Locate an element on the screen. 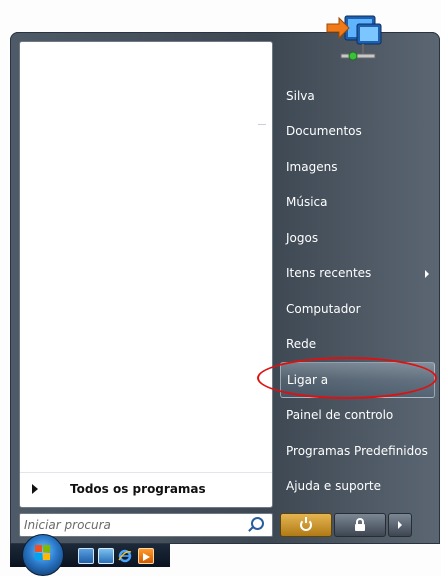  menu-item-itens-recentes: Itens recentes is located at coordinates (357, 274).